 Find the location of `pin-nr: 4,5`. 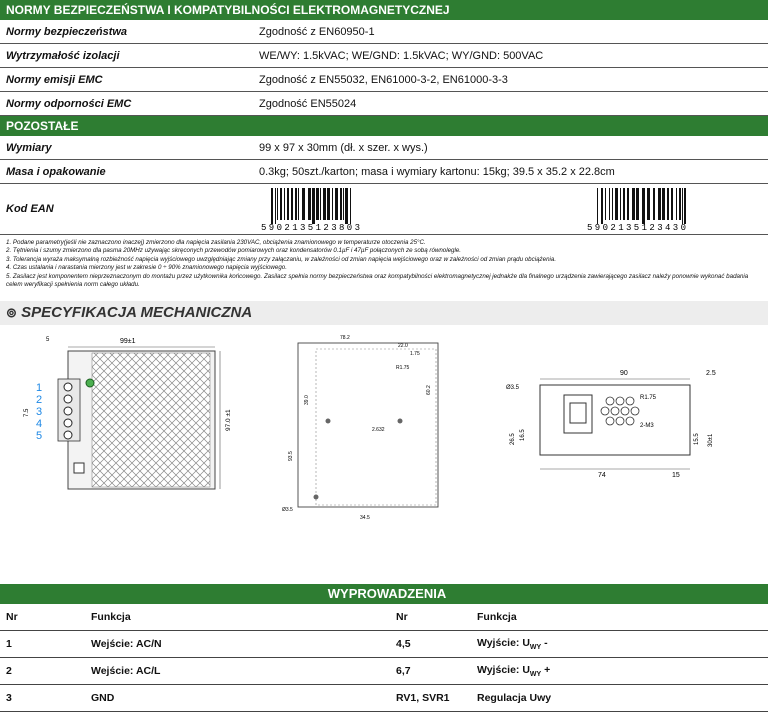

pin-nr: 4,5 is located at coordinates (430, 644).